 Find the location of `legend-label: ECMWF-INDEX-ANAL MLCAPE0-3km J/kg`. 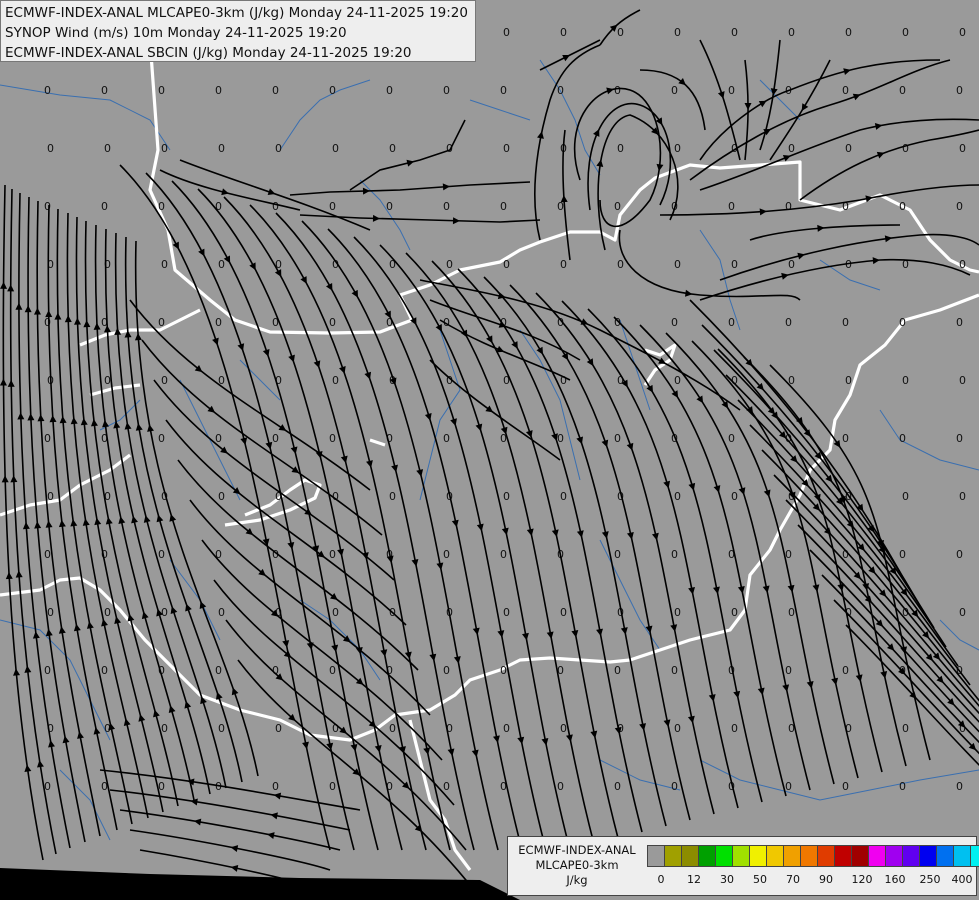

legend-label: ECMWF-INDEX-ANAL MLCAPE0-3km J/kg is located at coordinates (577, 865).